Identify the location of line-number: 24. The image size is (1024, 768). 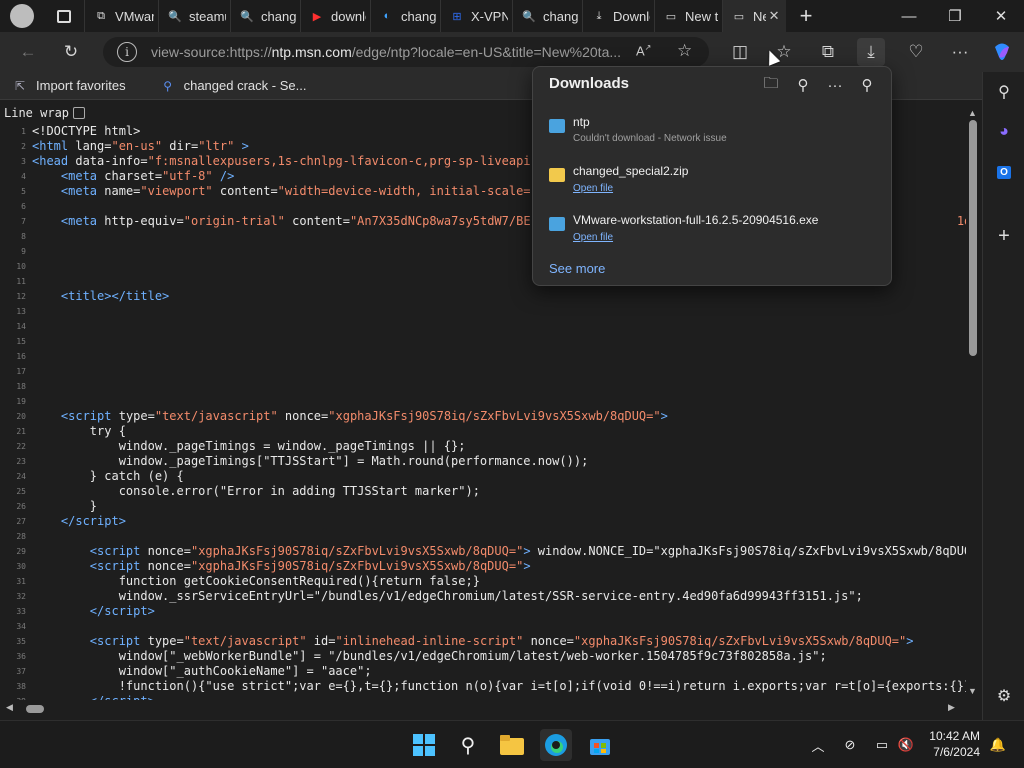
(21, 476).